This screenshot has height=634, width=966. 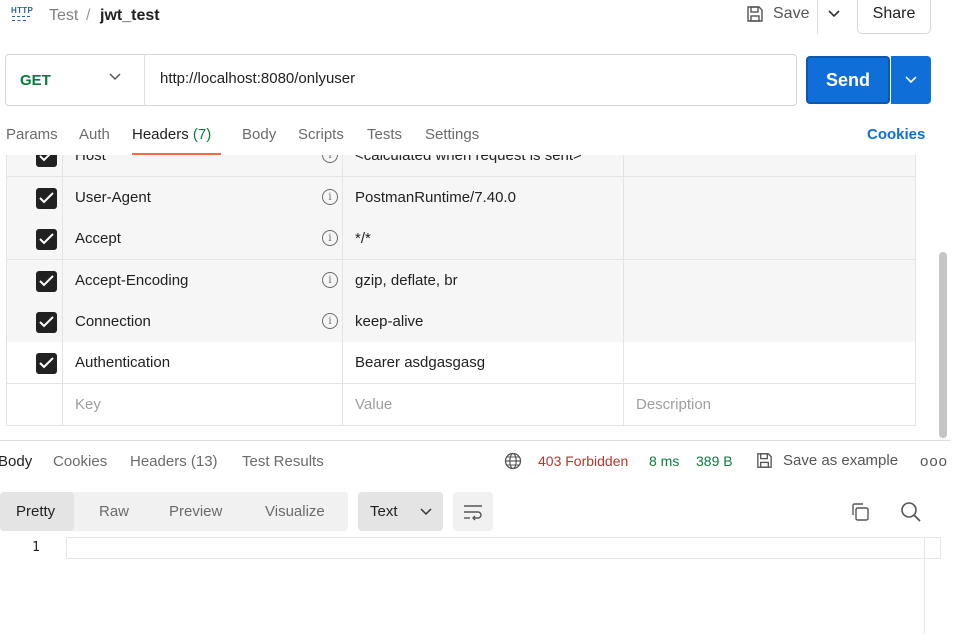 I want to click on save-as-example-button: Save as example, so click(x=826, y=460).